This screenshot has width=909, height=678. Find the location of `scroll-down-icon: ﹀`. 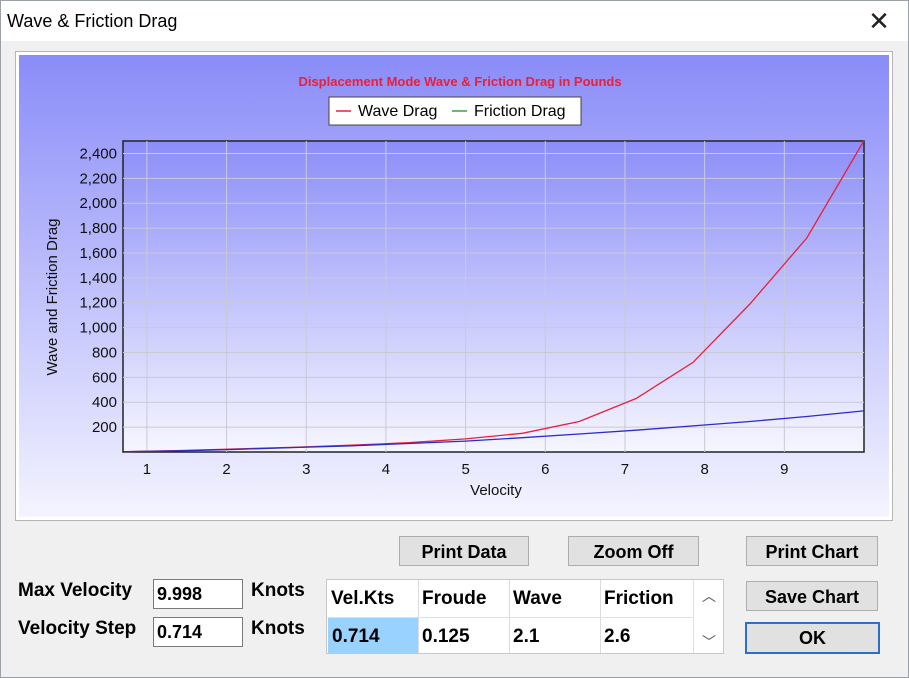

scroll-down-icon: ﹀ is located at coordinates (709, 642).